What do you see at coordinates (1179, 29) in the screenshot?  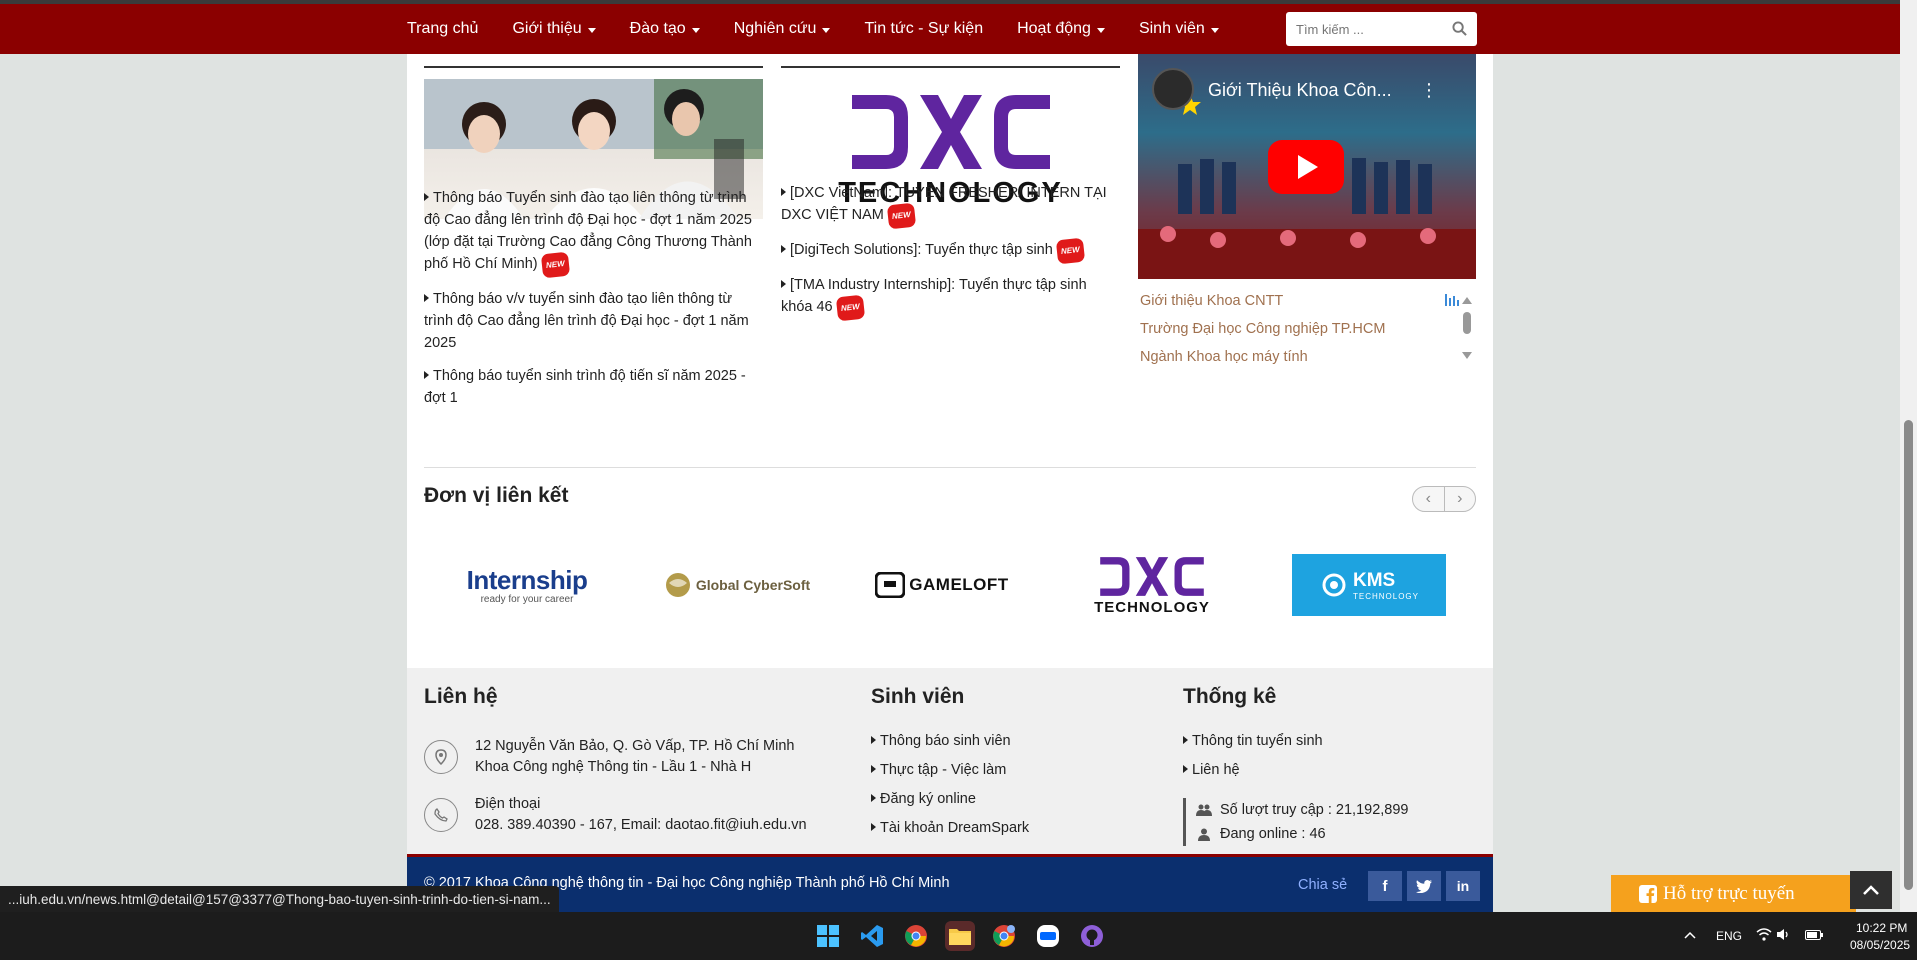 I see `nav-item-students: Sinh viên` at bounding box center [1179, 29].